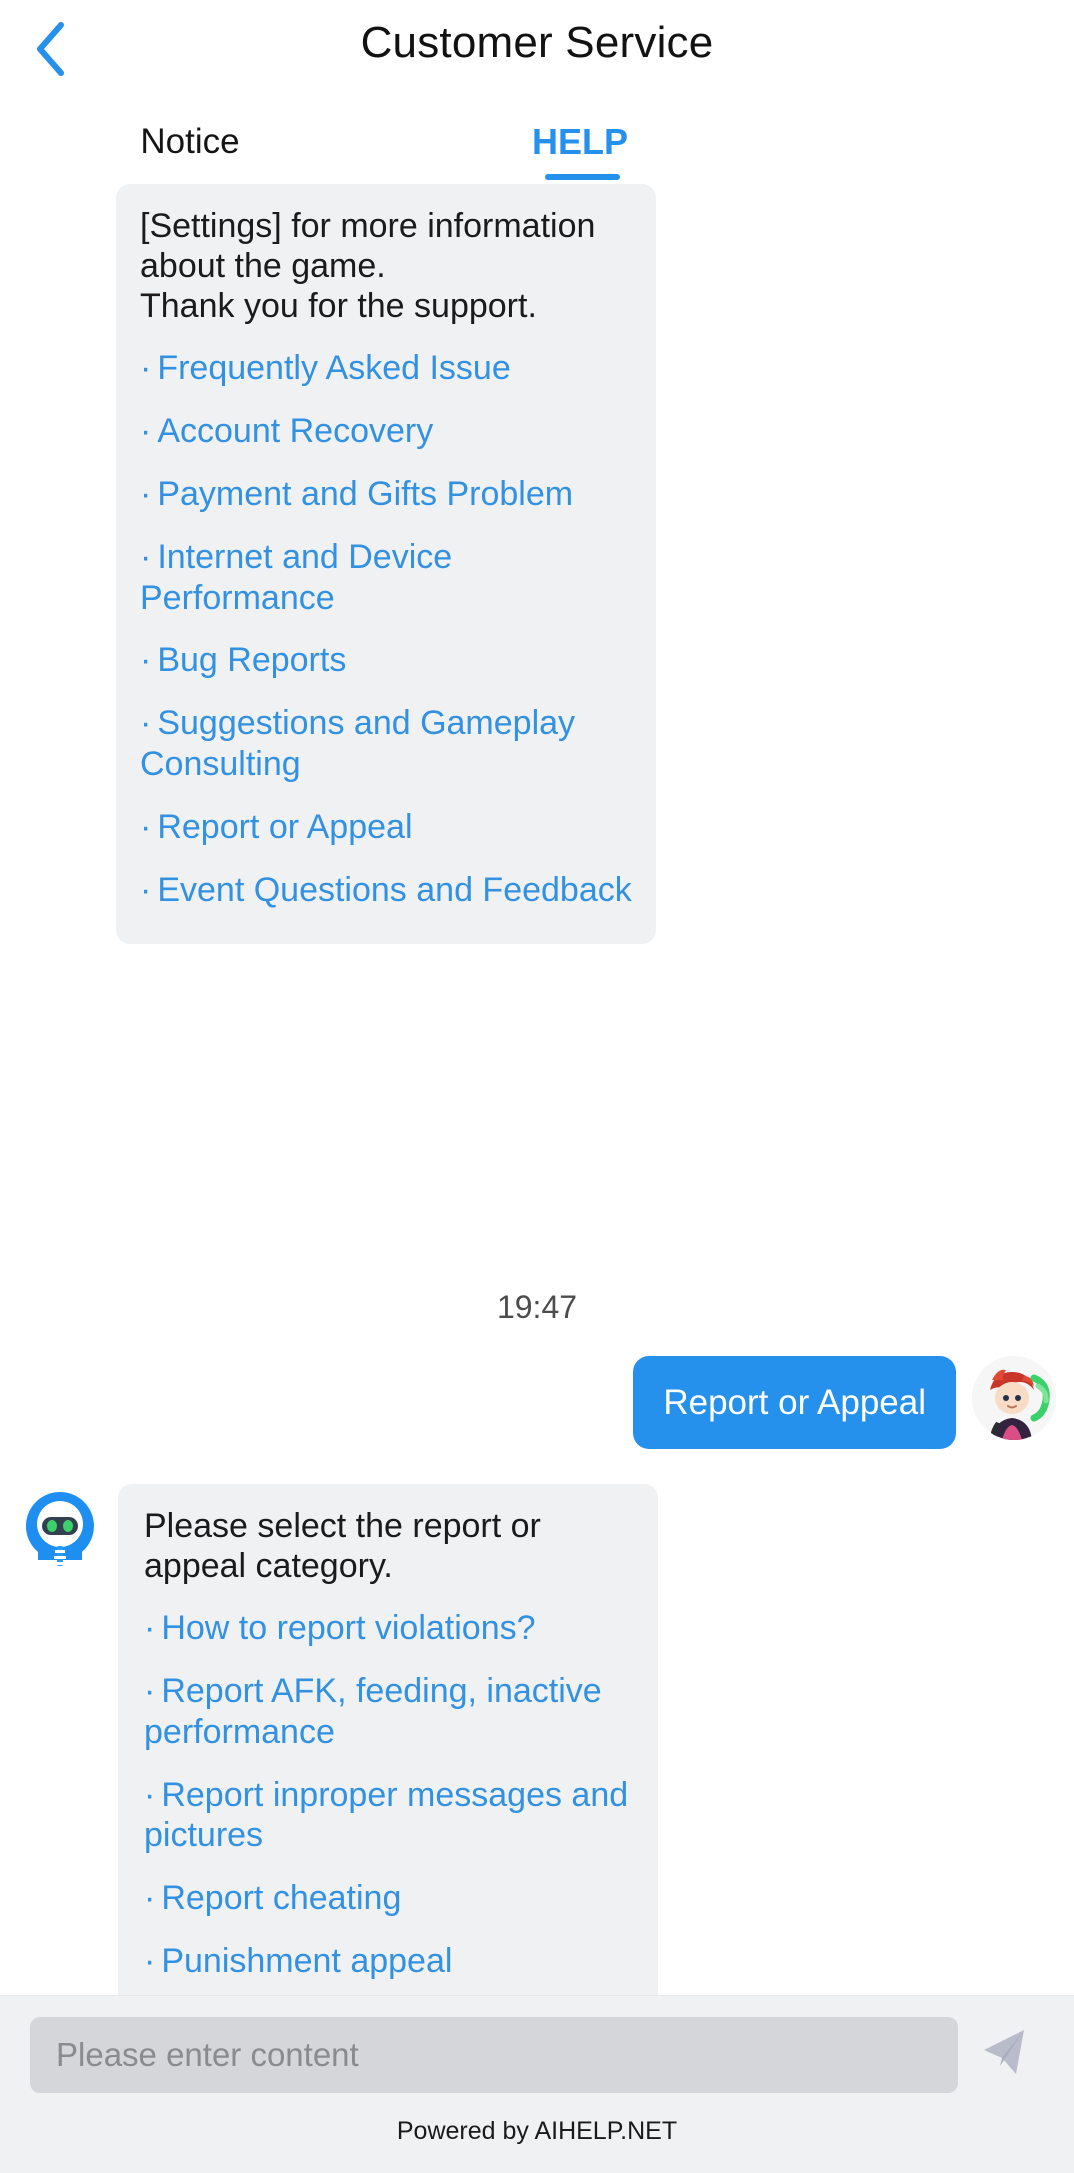 Image resolution: width=1074 pixels, height=2173 pixels. I want to click on link-label: Bug Reports, so click(252, 660).